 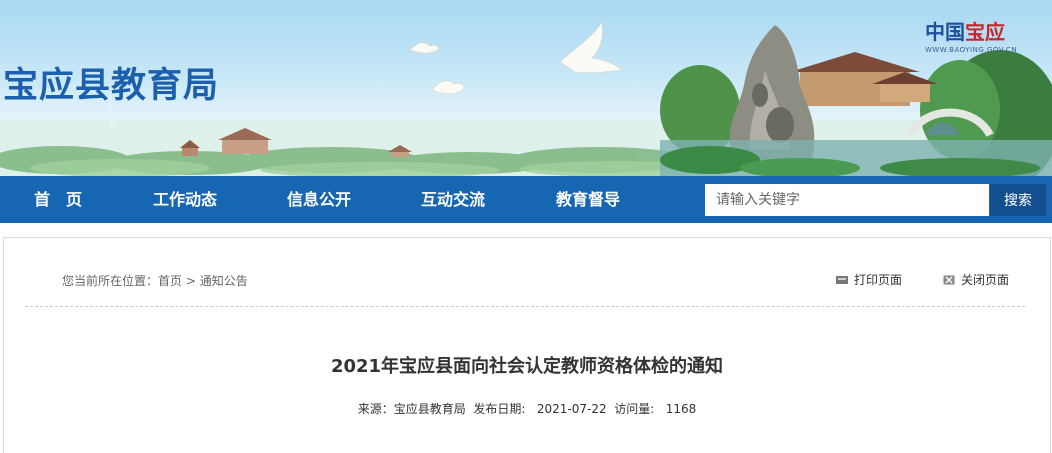 What do you see at coordinates (319, 199) in the screenshot?
I see `nav-item-info-disclosure: 信息公开` at bounding box center [319, 199].